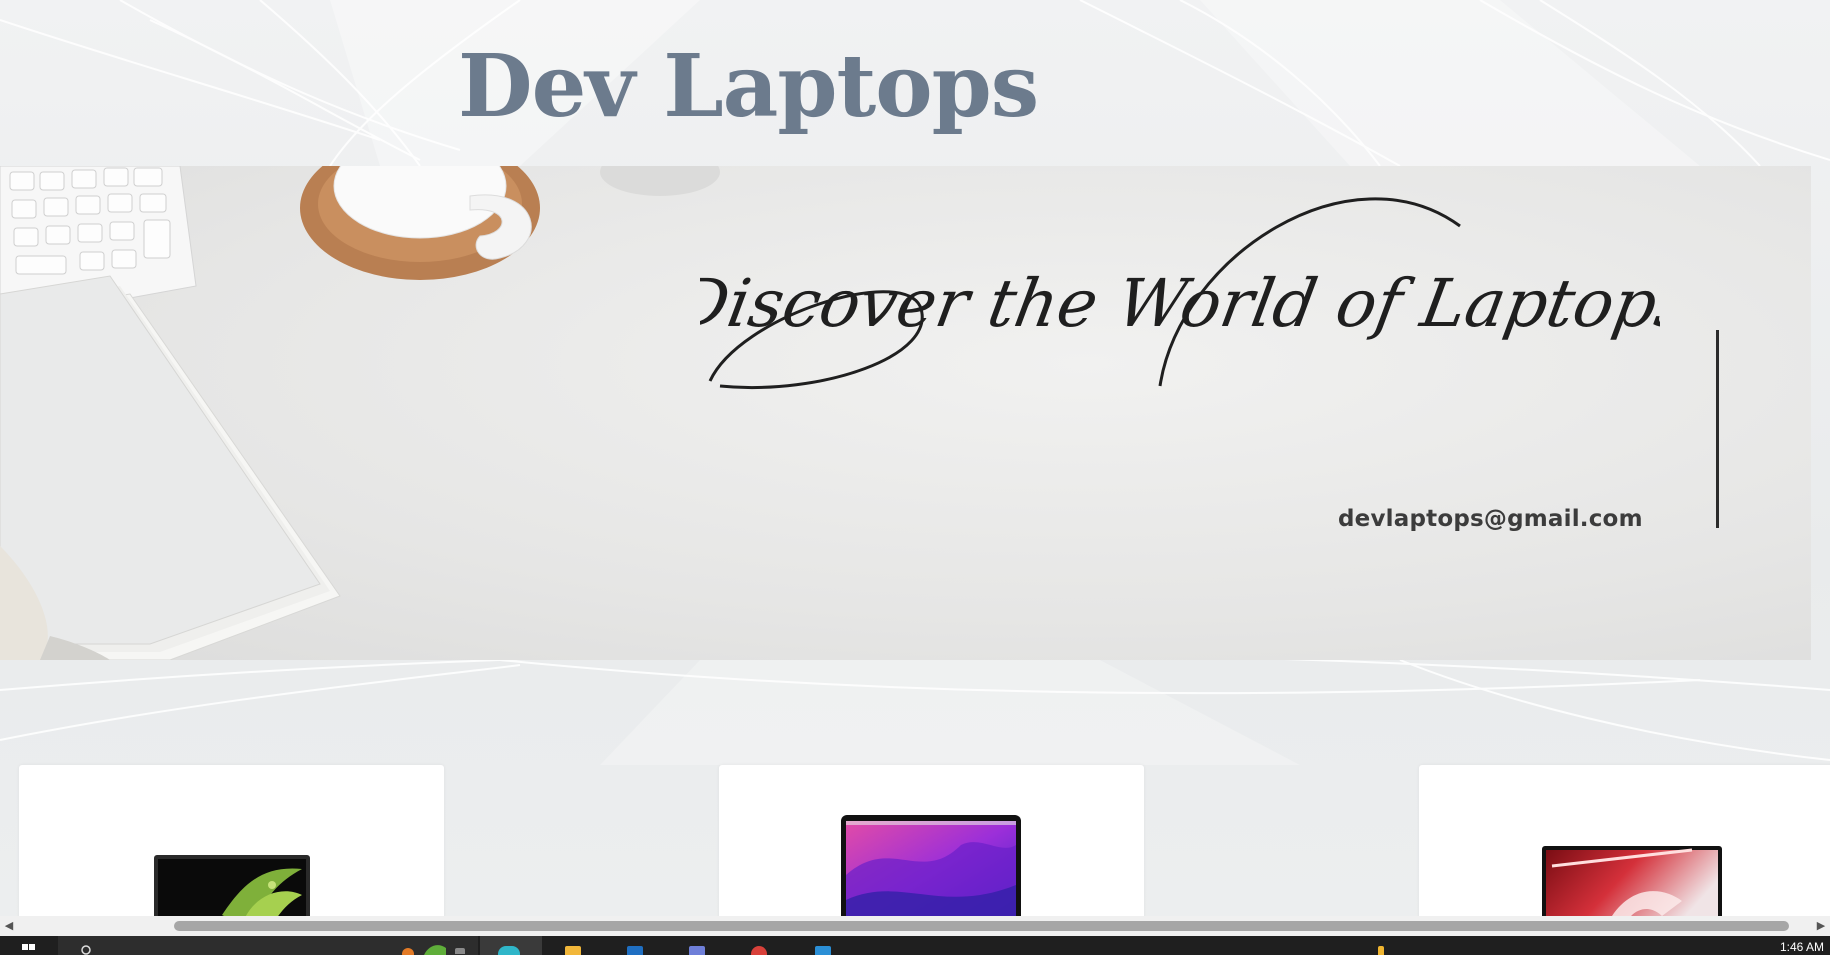 The width and height of the screenshot is (1830, 955). Describe the element at coordinates (1381, 945) in the screenshot. I see `system-tray-icon` at that location.